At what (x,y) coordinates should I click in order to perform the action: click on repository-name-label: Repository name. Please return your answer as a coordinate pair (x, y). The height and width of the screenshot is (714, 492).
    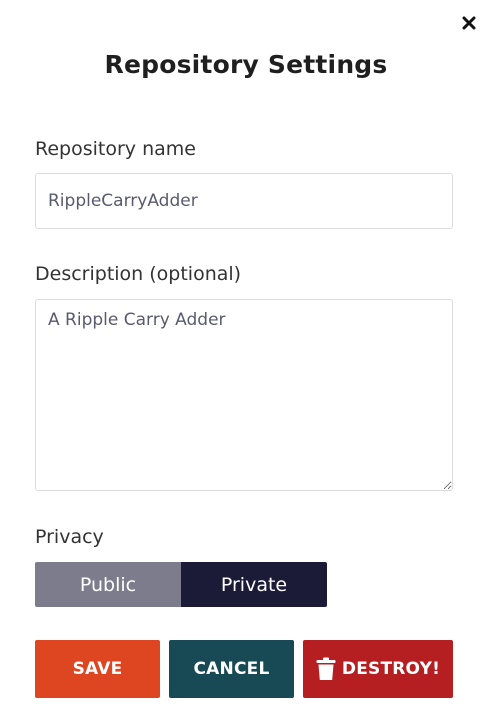
    Looking at the image, I should click on (115, 149).